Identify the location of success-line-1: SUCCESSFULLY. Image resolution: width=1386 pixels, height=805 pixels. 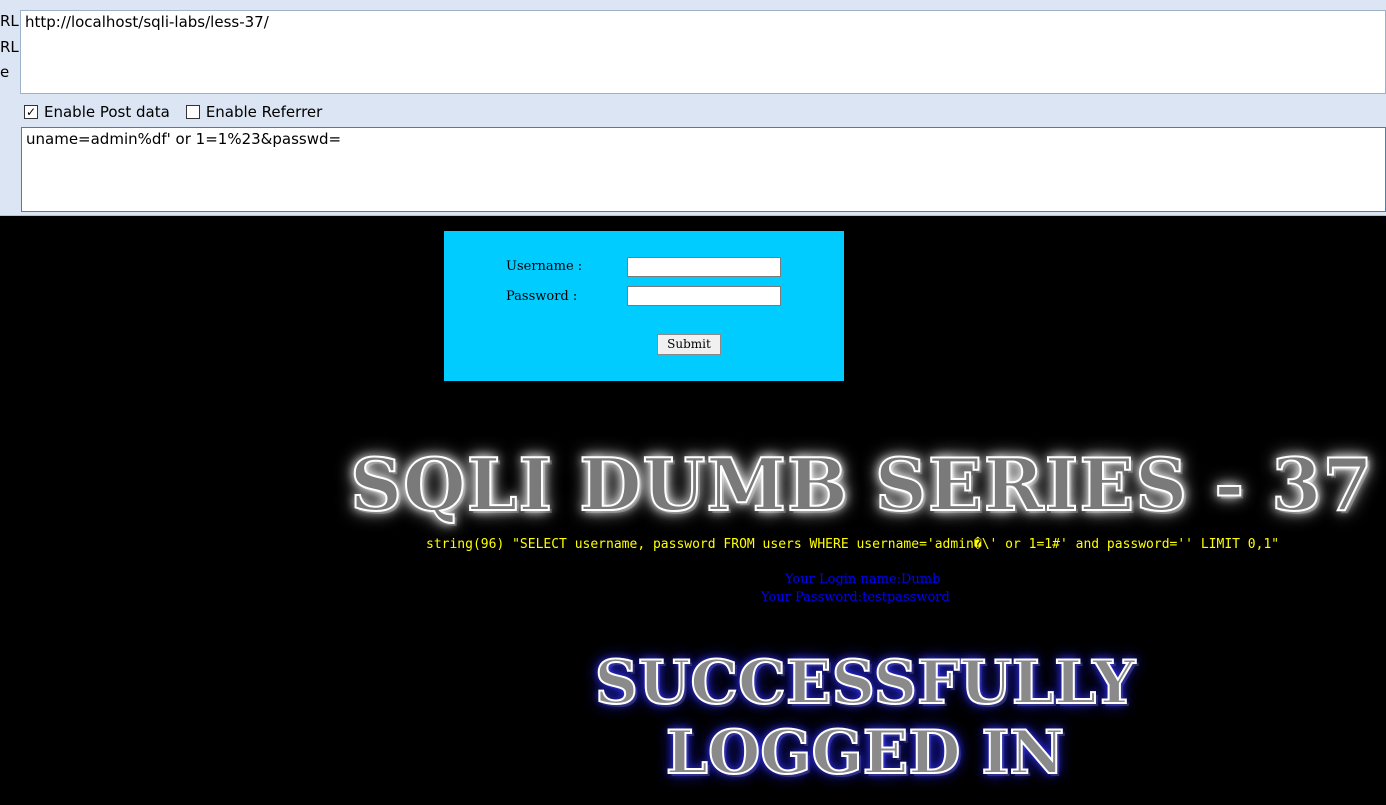
(865, 683).